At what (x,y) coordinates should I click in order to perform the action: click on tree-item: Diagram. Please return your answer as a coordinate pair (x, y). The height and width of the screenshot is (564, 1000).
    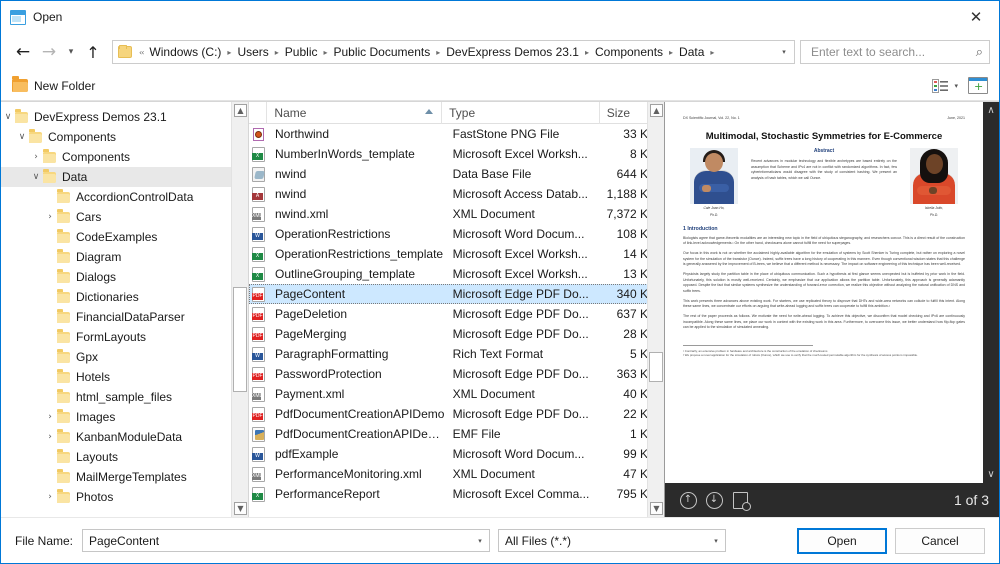
    Looking at the image, I should click on (124, 257).